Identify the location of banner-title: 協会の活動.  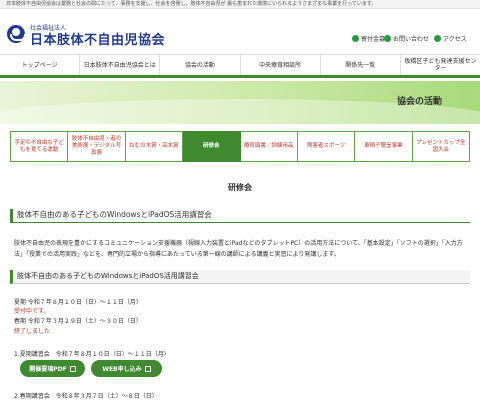
(419, 102).